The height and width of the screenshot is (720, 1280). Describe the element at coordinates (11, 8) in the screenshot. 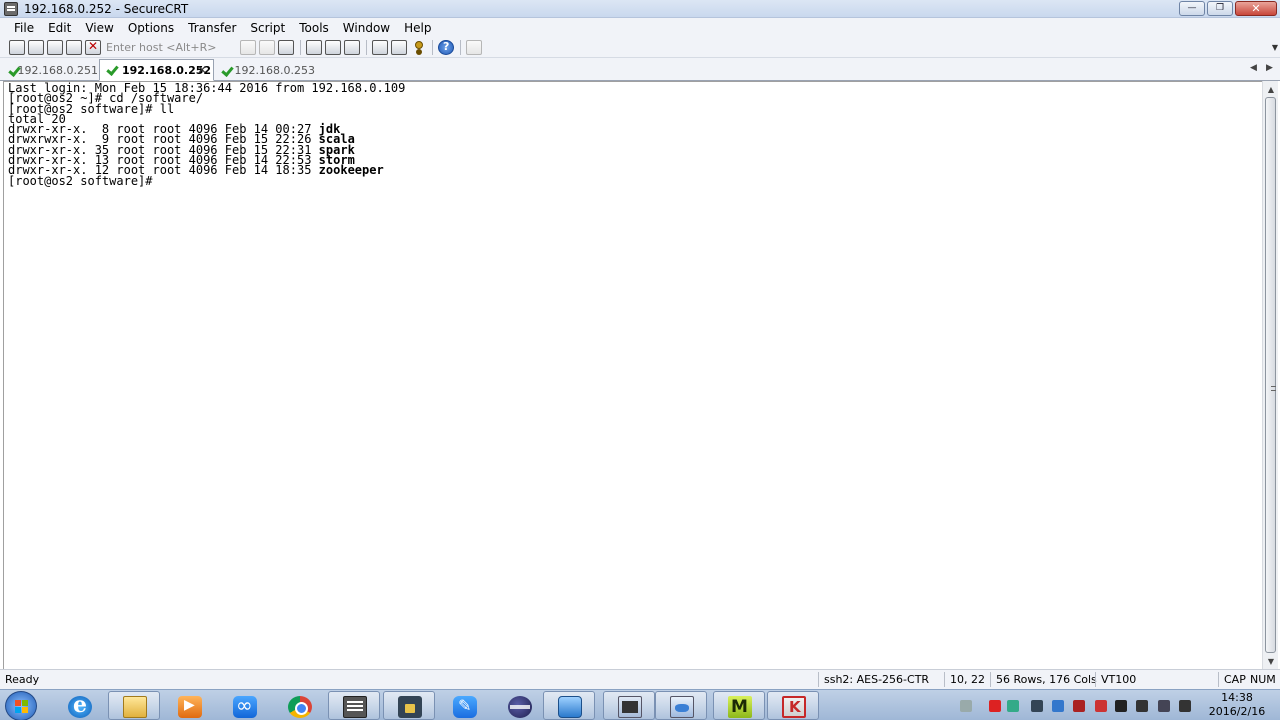

I see `securecrt-app-icon` at that location.